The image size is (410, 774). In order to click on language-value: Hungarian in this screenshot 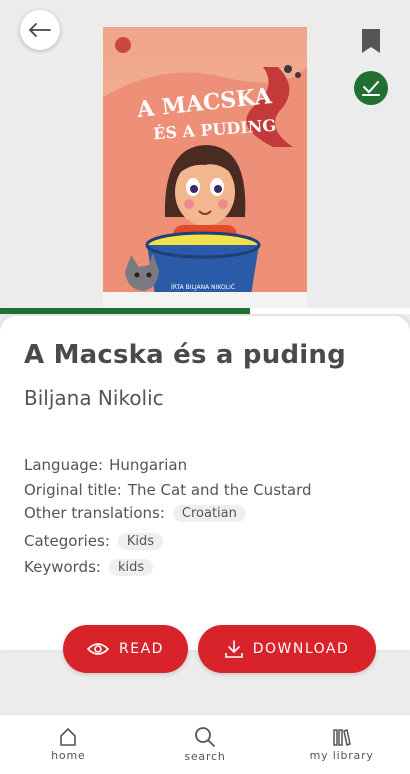, I will do `click(148, 465)`.